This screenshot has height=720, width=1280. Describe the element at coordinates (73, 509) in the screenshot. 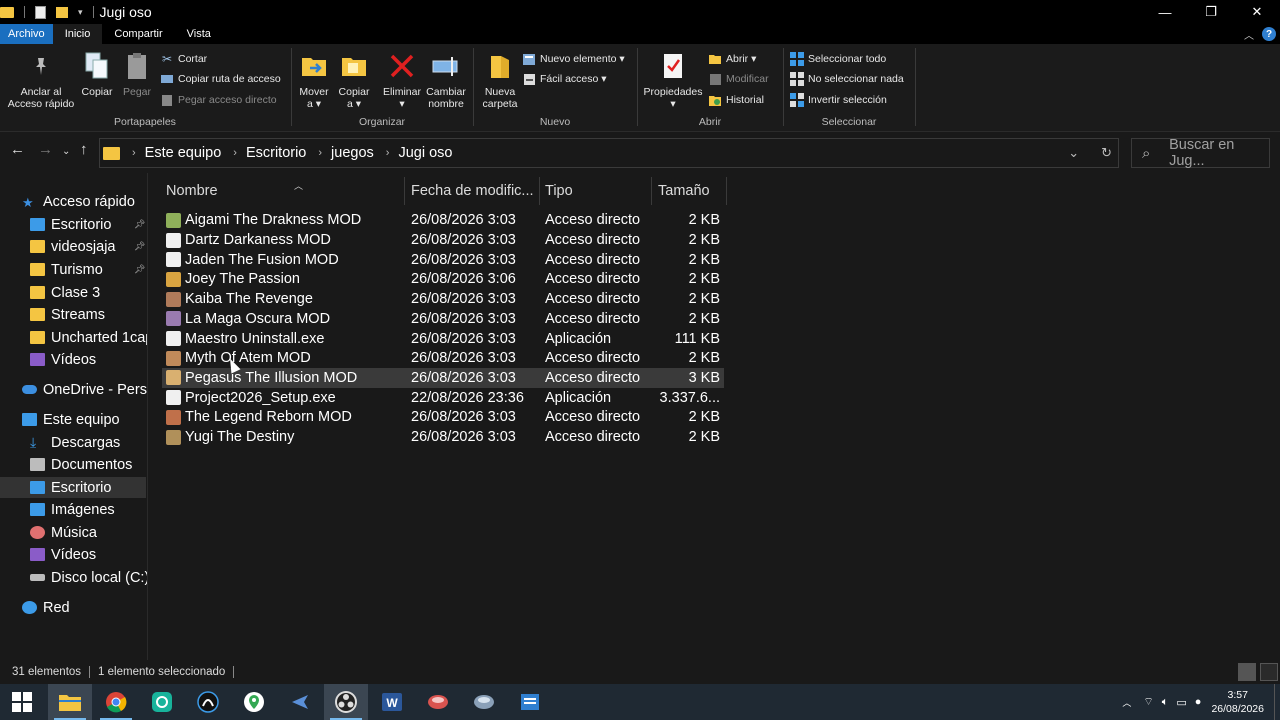

I see `sidebar-item: Imágenes` at that location.